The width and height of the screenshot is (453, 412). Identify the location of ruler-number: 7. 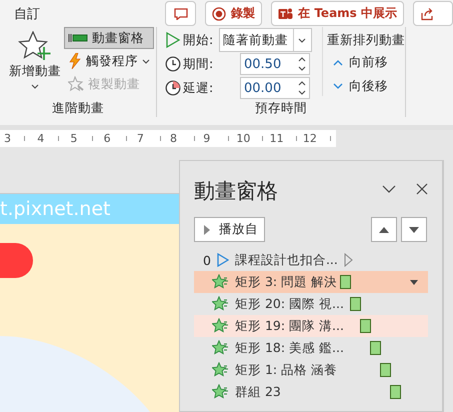
(140, 139).